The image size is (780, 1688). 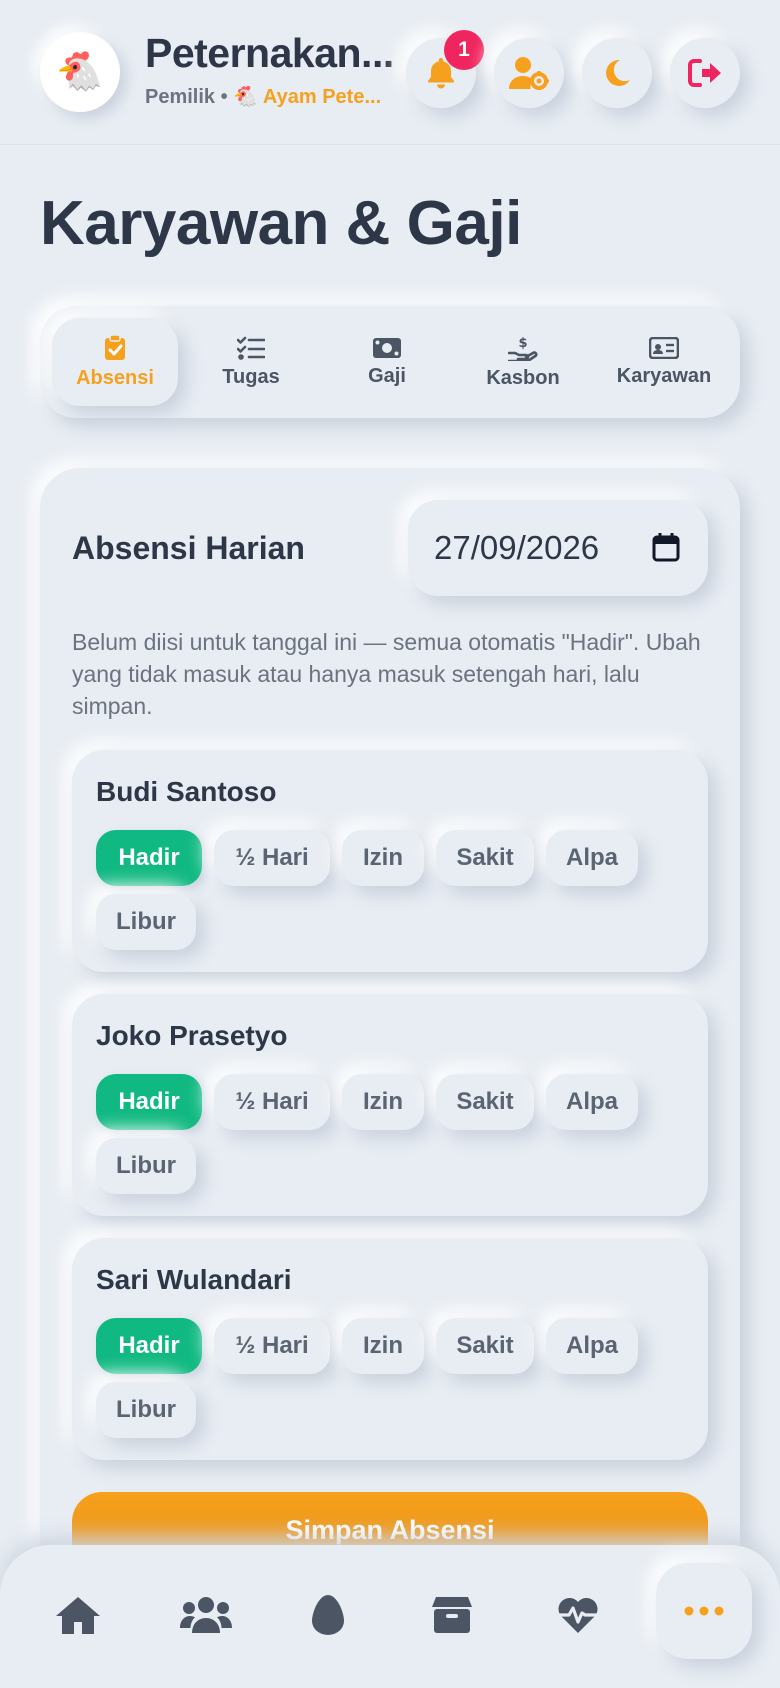 What do you see at coordinates (186, 791) in the screenshot?
I see `employee-name: Budi Santoso` at bounding box center [186, 791].